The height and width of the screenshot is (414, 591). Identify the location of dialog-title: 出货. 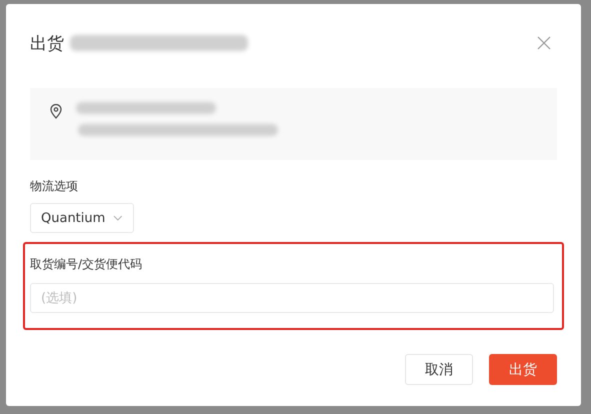
(47, 43).